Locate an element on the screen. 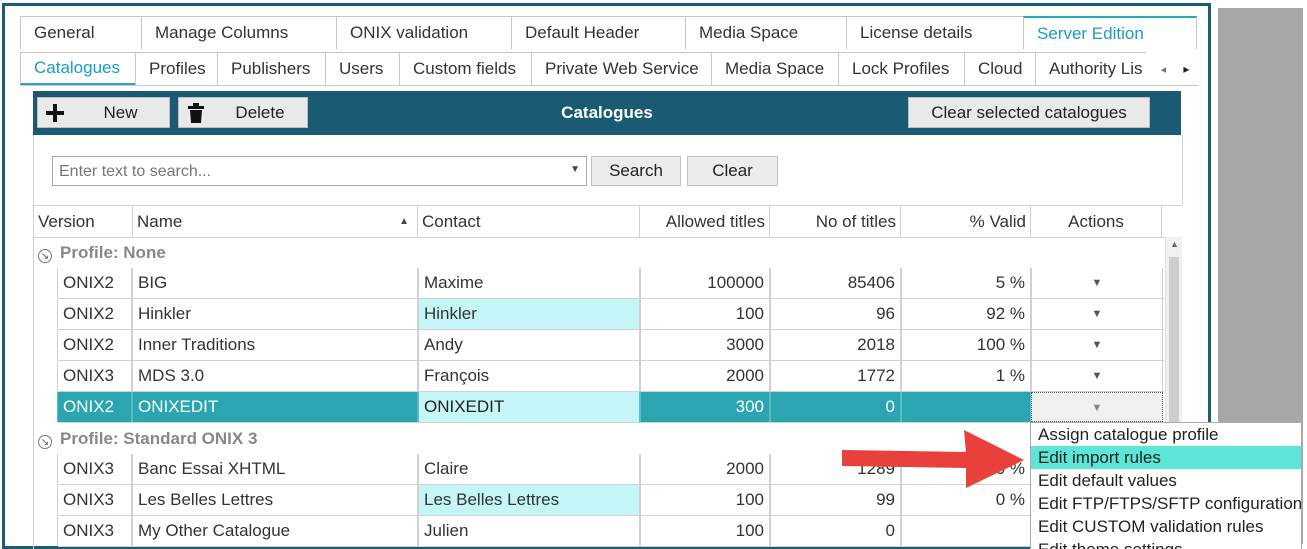 Image resolution: width=1307 pixels, height=549 pixels. tab-custom-fields: Custom fields is located at coordinates (465, 68).